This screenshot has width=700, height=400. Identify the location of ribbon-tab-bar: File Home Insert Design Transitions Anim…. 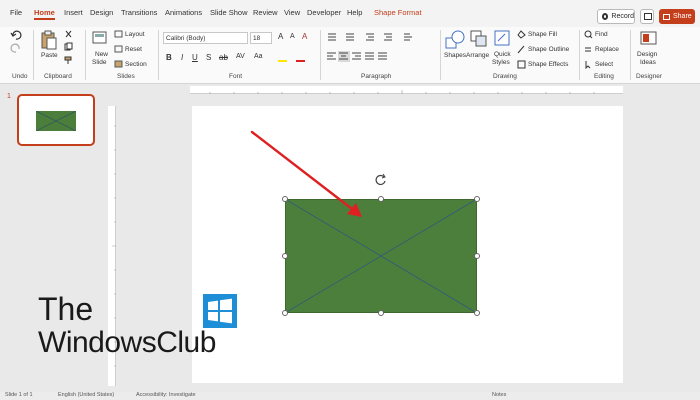
(350, 13).